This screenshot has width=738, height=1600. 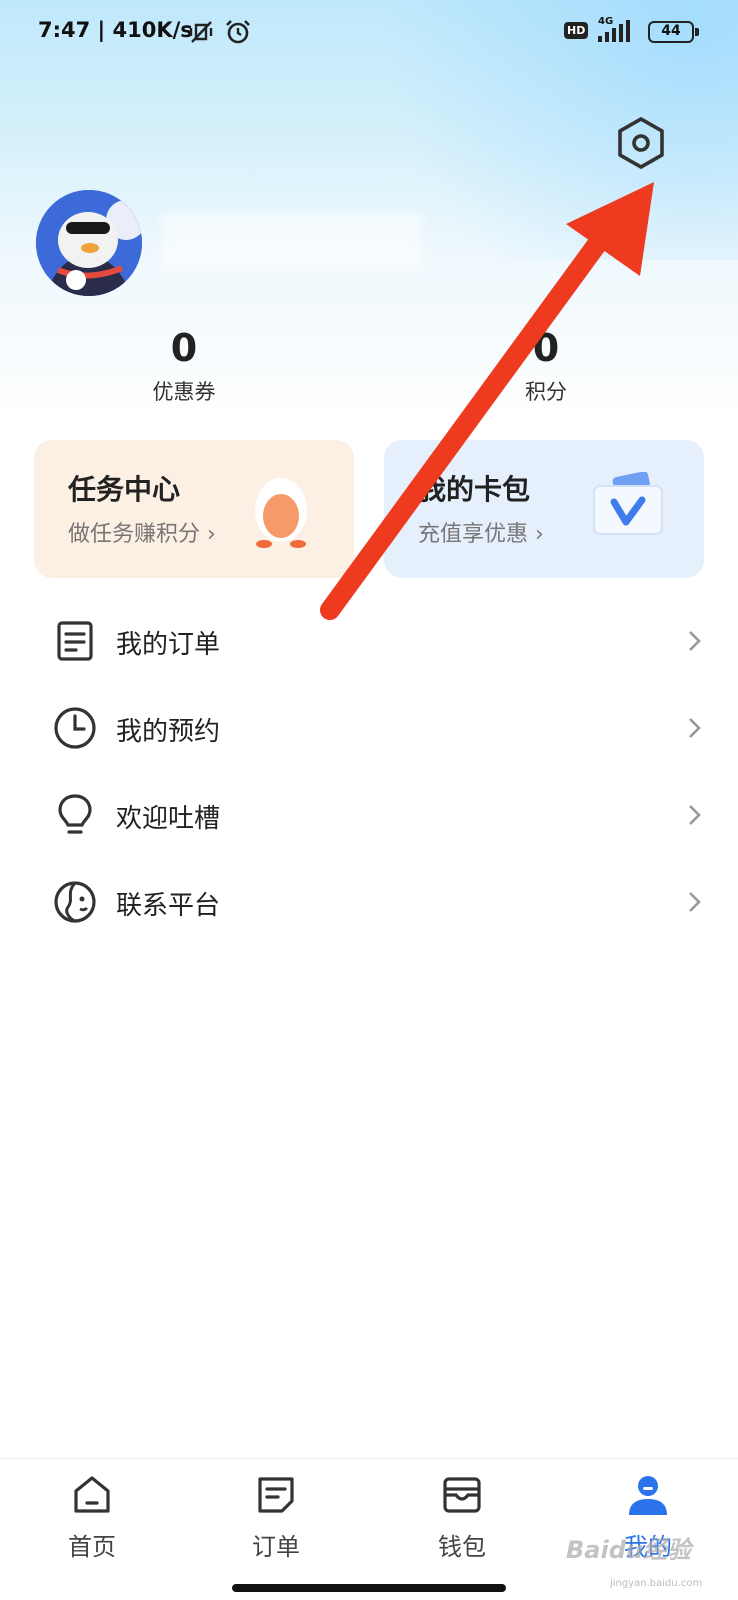 I want to click on status-time: 7:47 | 410K/s, so click(x=115, y=30).